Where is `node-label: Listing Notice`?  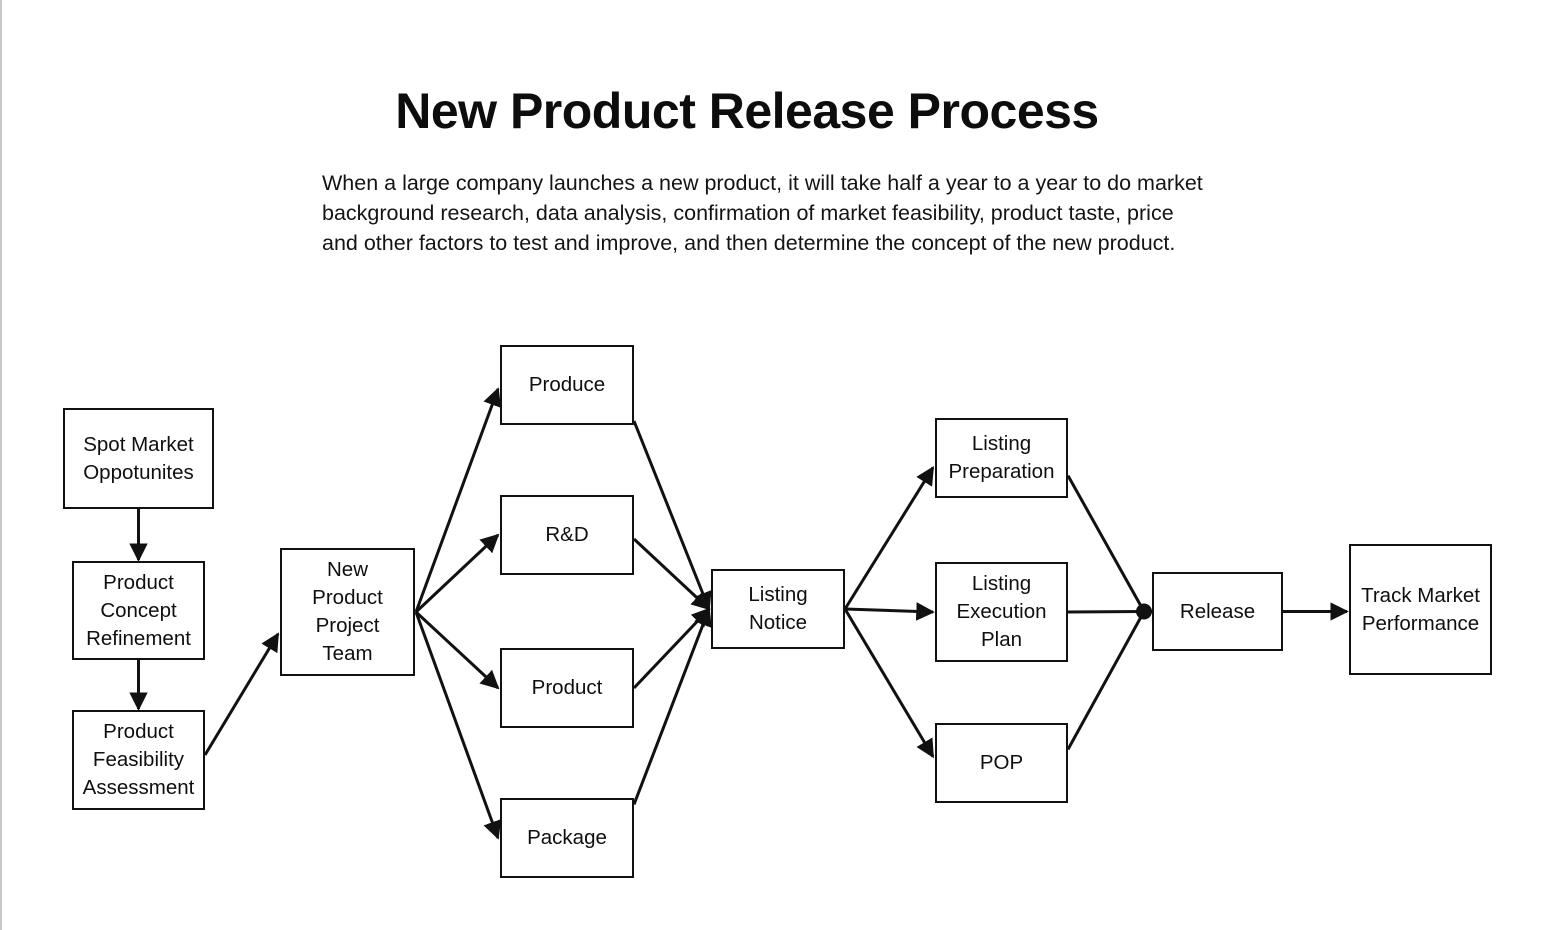 node-label: Listing Notice is located at coordinates (778, 608).